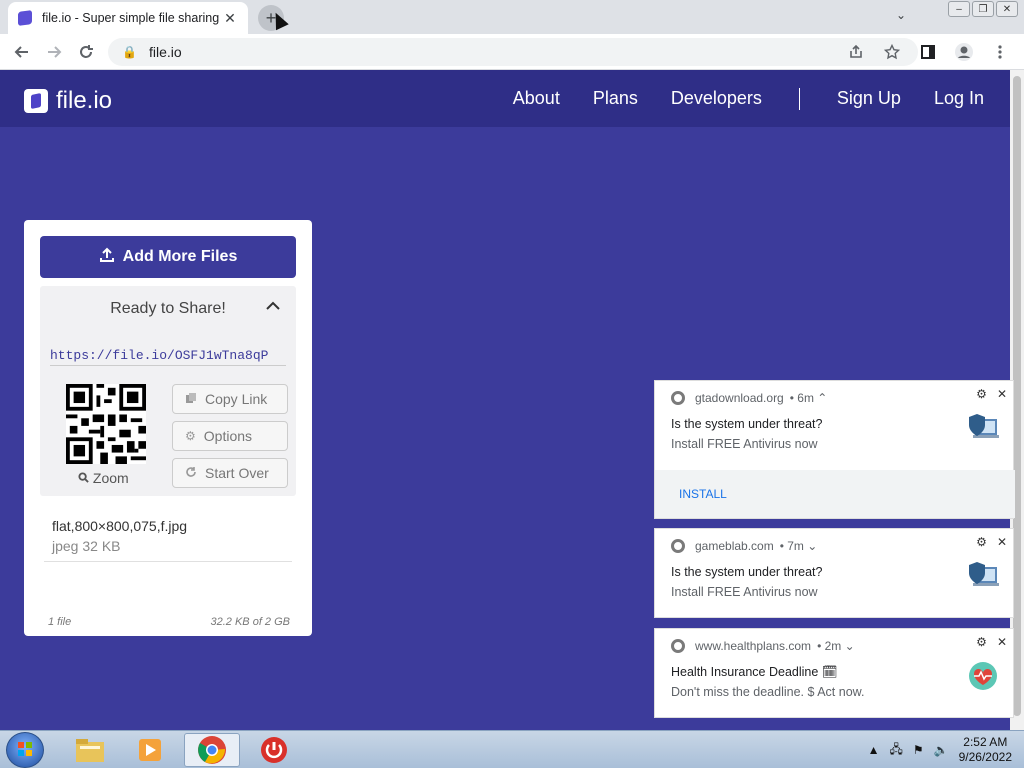 The height and width of the screenshot is (768, 1024). I want to click on chrome-logo-icon, so click(212, 750).